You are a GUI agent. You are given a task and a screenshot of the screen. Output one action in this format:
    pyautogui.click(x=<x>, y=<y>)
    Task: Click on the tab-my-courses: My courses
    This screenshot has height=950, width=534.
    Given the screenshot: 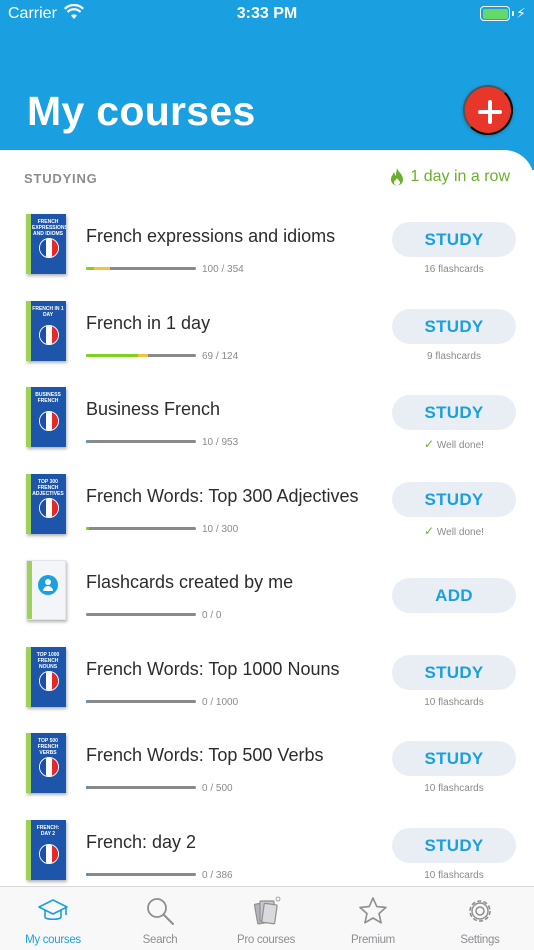 What is the action you would take?
    pyautogui.click(x=53, y=918)
    